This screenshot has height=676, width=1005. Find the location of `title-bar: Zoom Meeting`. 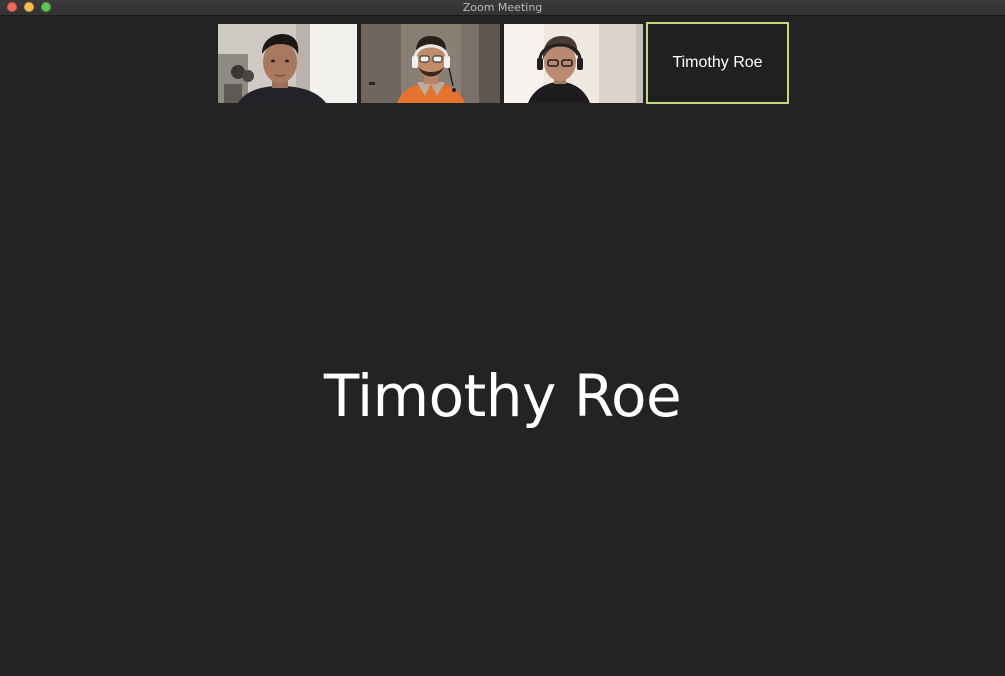

title-bar: Zoom Meeting is located at coordinates (502, 8).